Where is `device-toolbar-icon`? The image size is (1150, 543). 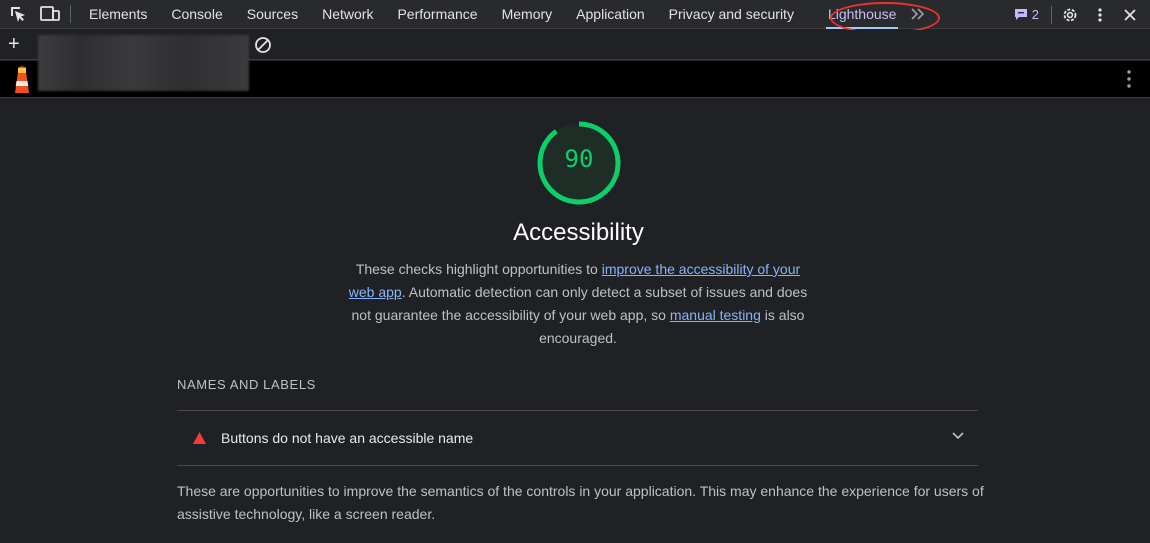
device-toolbar-icon is located at coordinates (50, 14).